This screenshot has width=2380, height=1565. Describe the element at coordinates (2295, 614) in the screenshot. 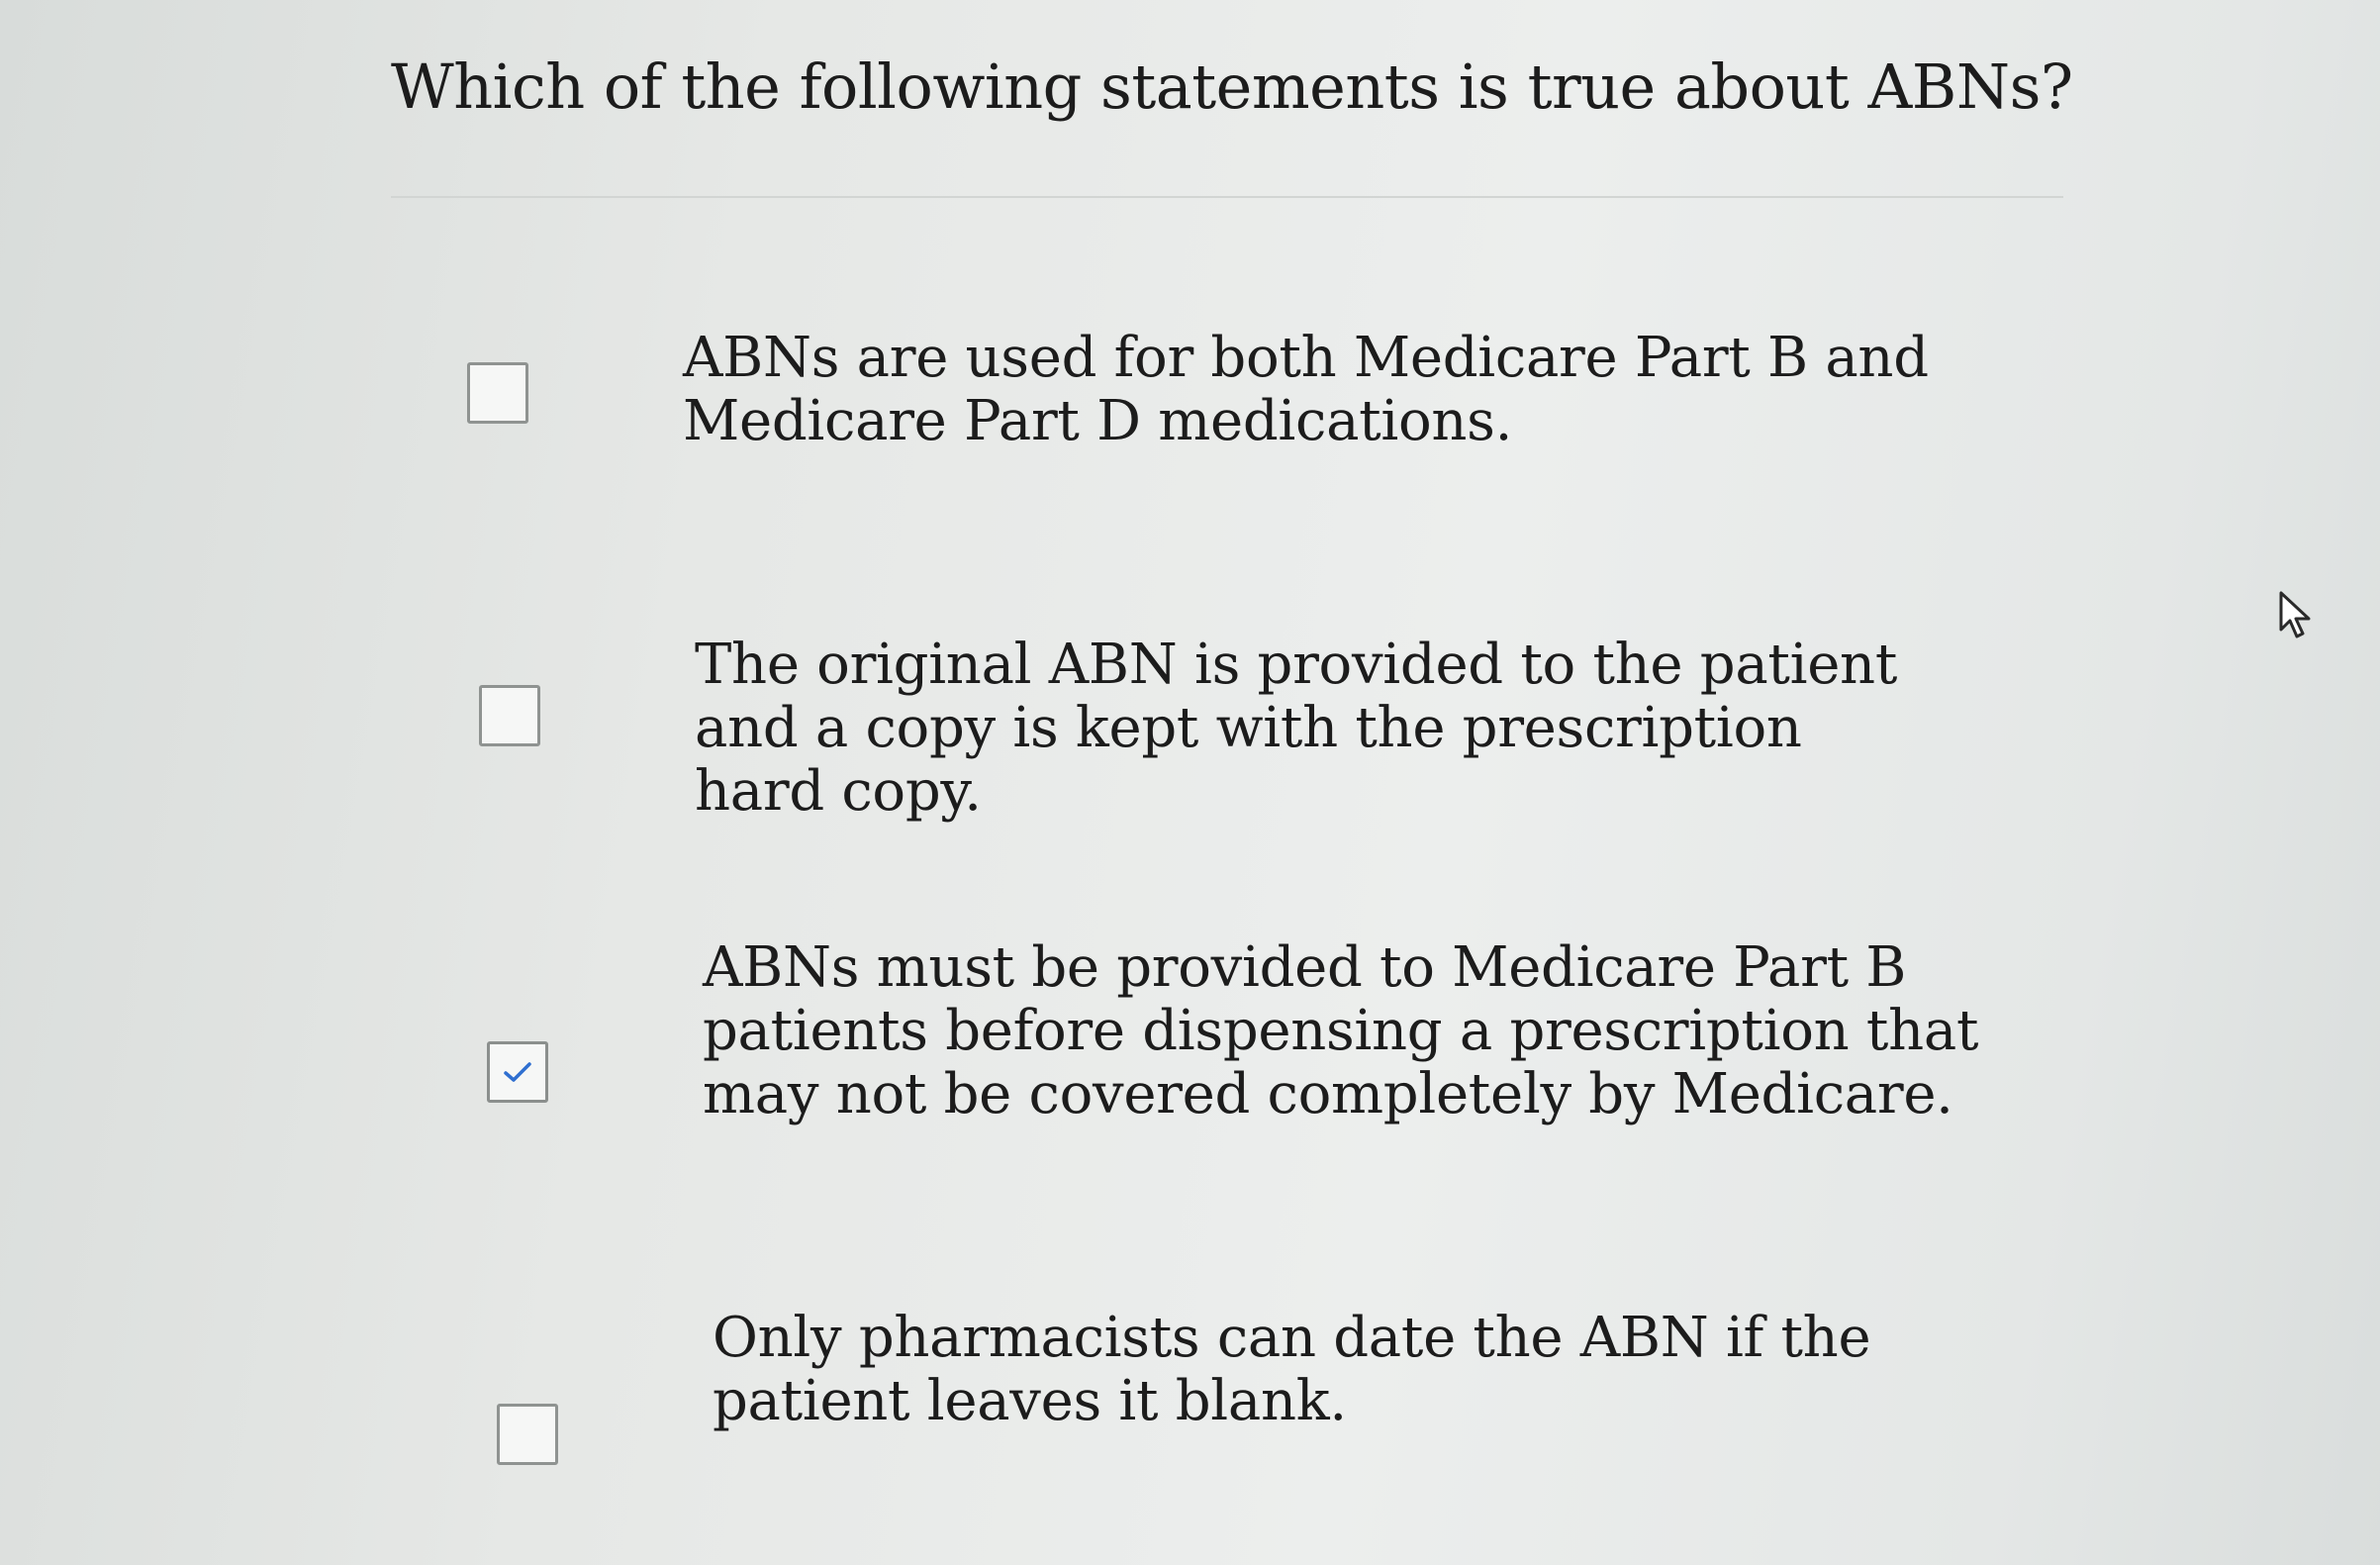

I see `mouse-pointer-icon` at that location.